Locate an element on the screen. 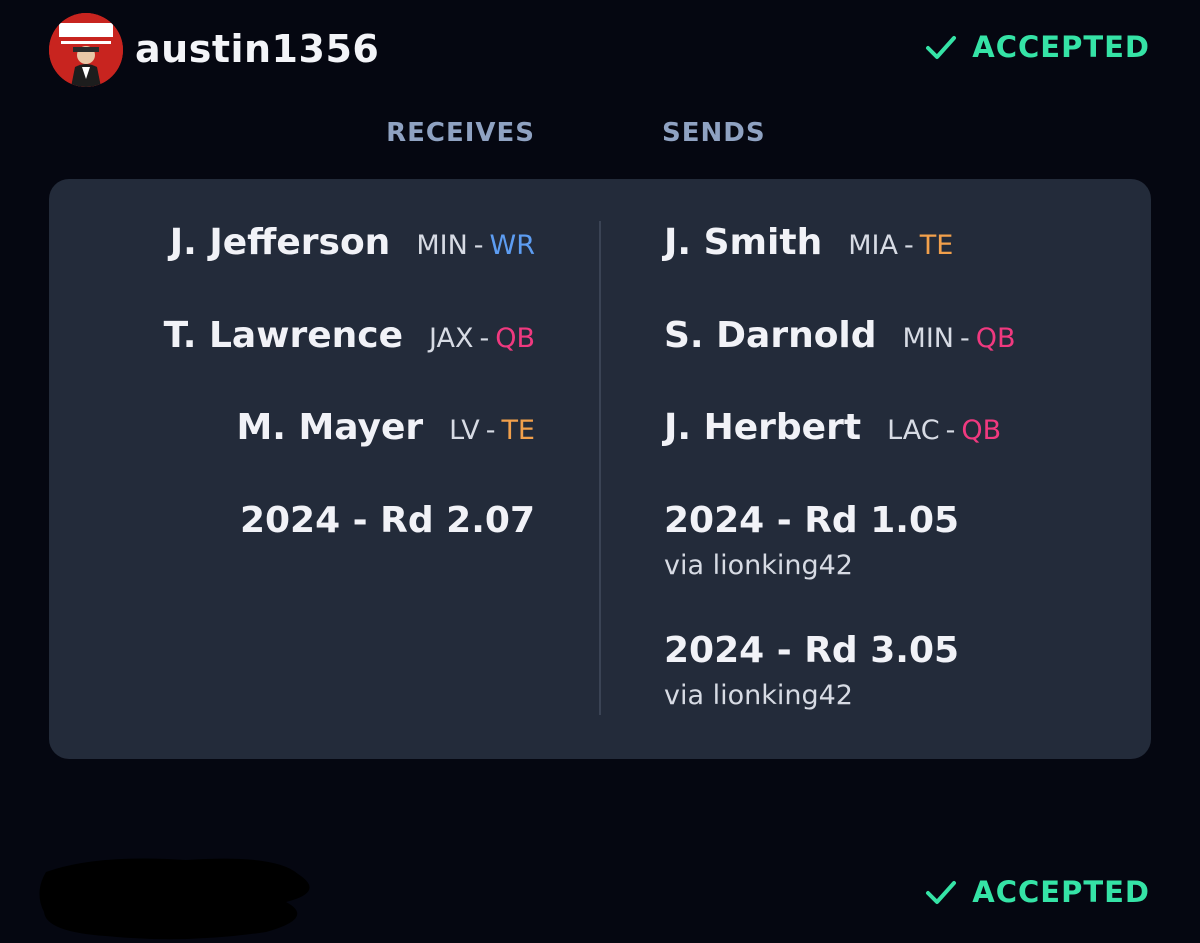 Image resolution: width=1200 pixels, height=943 pixels. player-meta: MIA - TE is located at coordinates (900, 245).